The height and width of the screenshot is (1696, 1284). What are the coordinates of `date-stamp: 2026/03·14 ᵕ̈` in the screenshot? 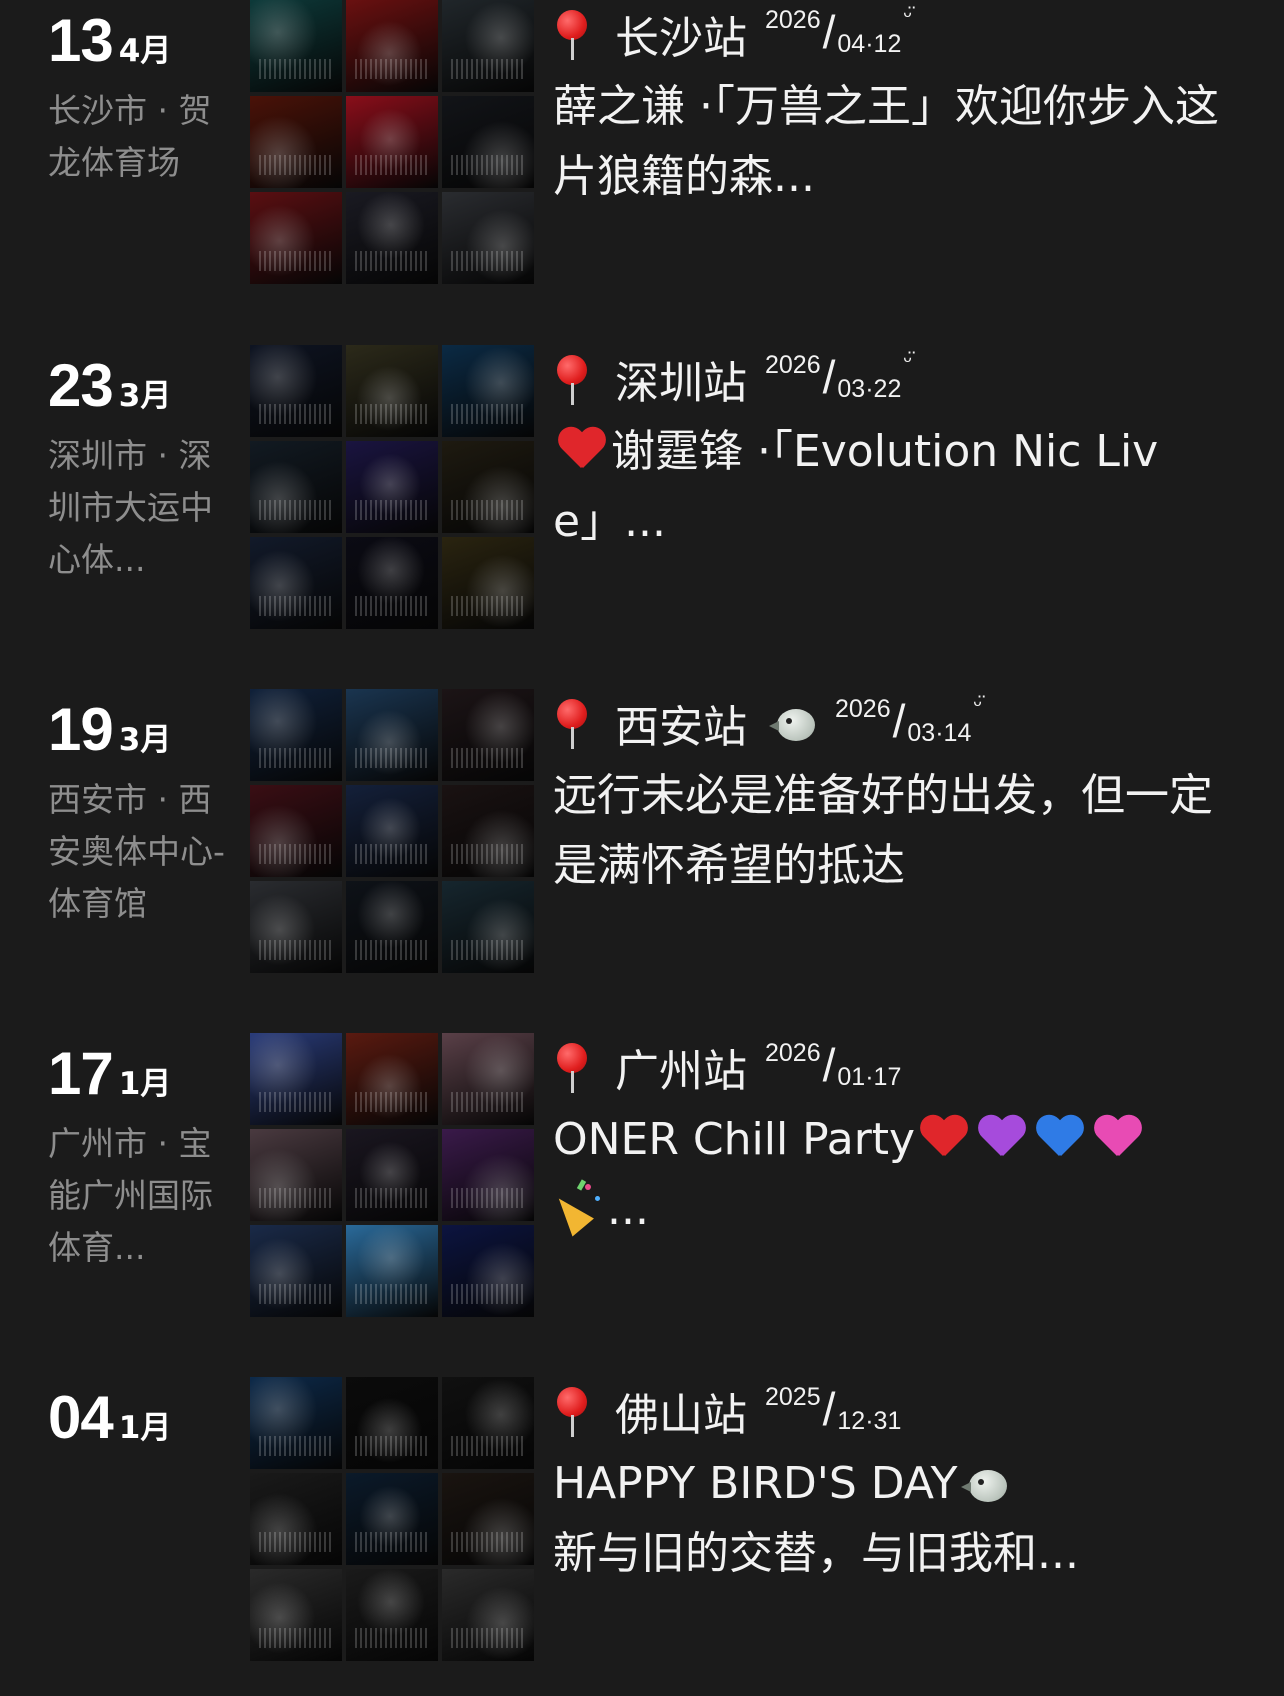 It's located at (908, 719).